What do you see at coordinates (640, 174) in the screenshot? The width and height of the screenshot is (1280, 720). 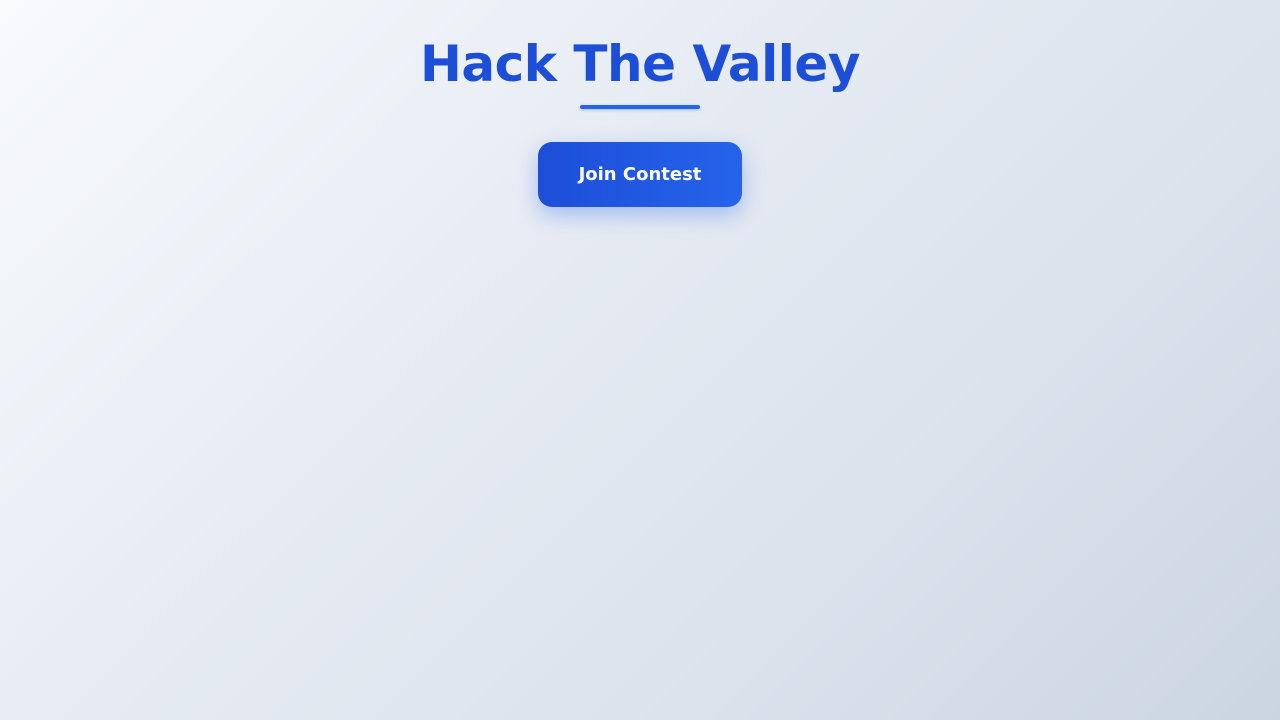 I see `join-contest-button: Join Contest` at bounding box center [640, 174].